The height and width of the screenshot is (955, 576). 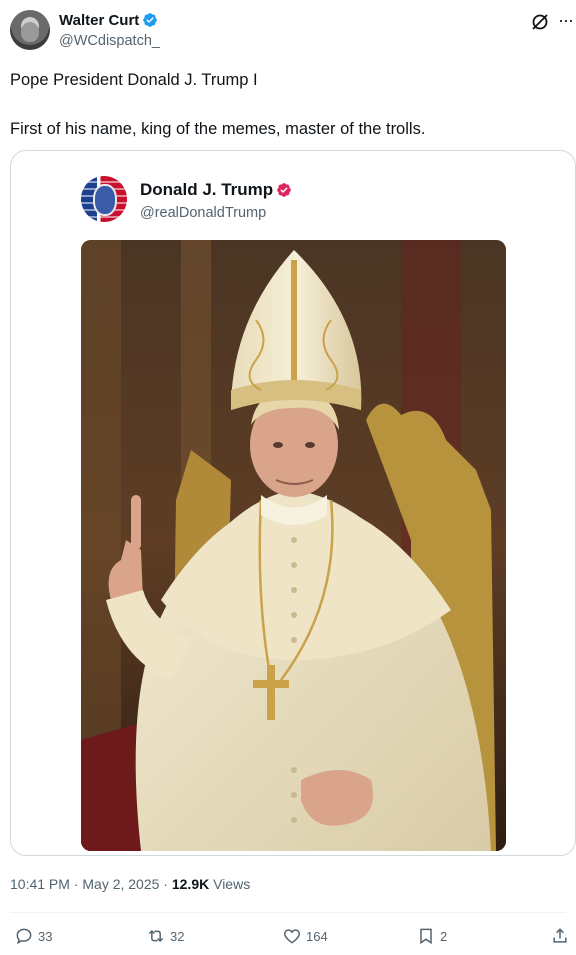 I want to click on author-name-row: Walter Curt, so click(x=108, y=20).